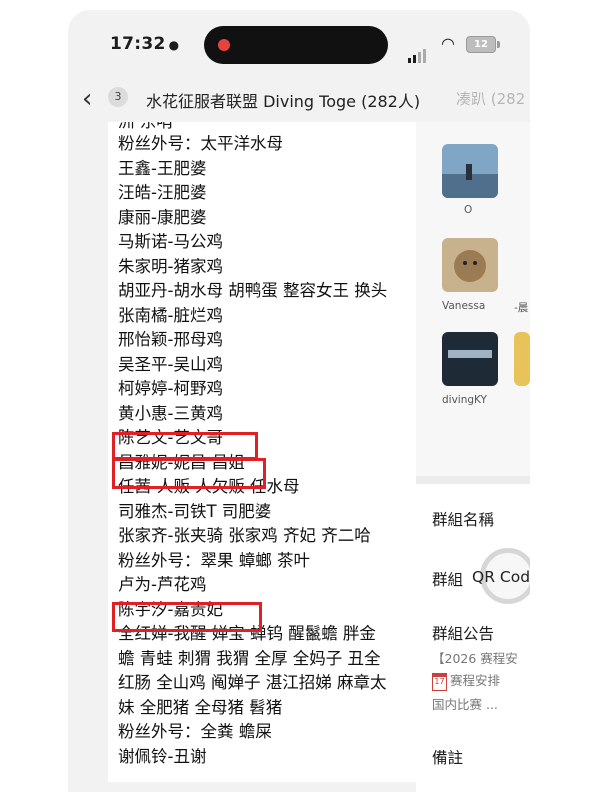 The image size is (600, 792). Describe the element at coordinates (145, 44) in the screenshot. I see `status-time: 17:32 ●` at that location.